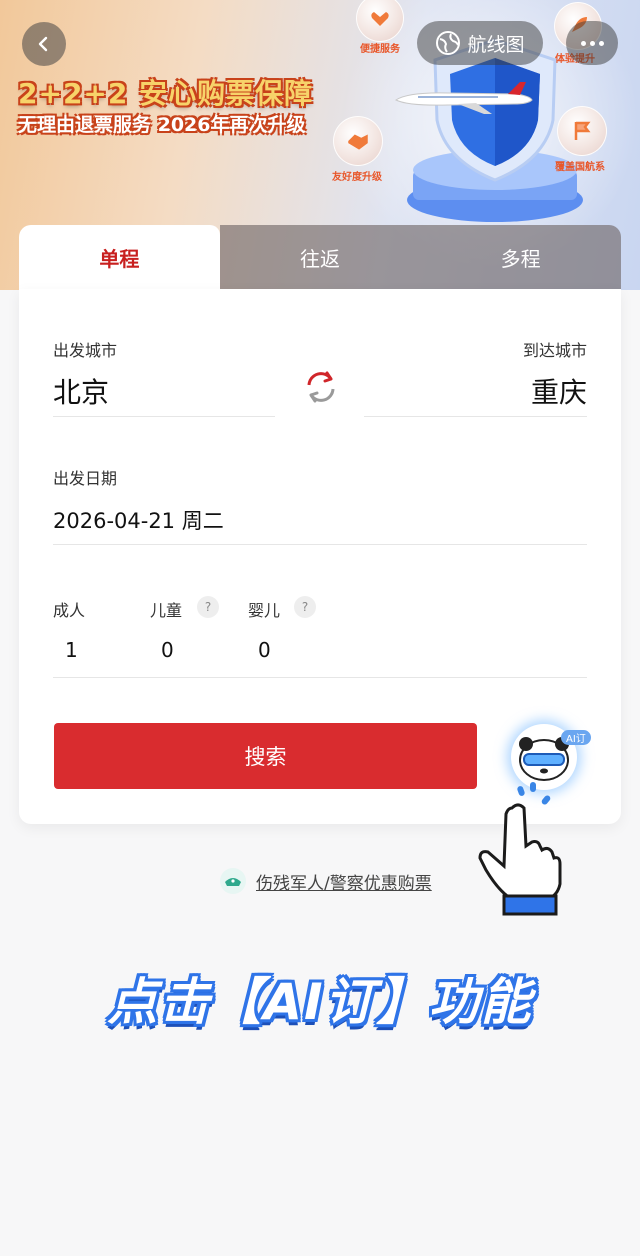 The height and width of the screenshot is (1256, 640). I want to click on globe-icon, so click(448, 43).